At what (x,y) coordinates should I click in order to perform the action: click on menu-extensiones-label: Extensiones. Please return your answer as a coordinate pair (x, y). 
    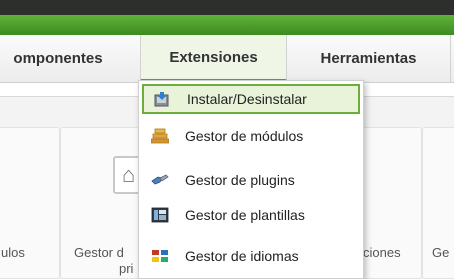
    Looking at the image, I should click on (213, 57).